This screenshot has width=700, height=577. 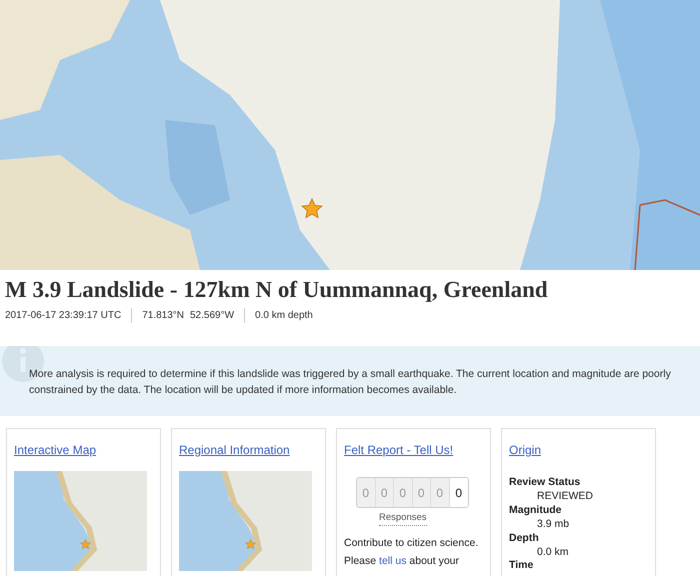 I want to click on field-label: Review Status, so click(x=545, y=482).